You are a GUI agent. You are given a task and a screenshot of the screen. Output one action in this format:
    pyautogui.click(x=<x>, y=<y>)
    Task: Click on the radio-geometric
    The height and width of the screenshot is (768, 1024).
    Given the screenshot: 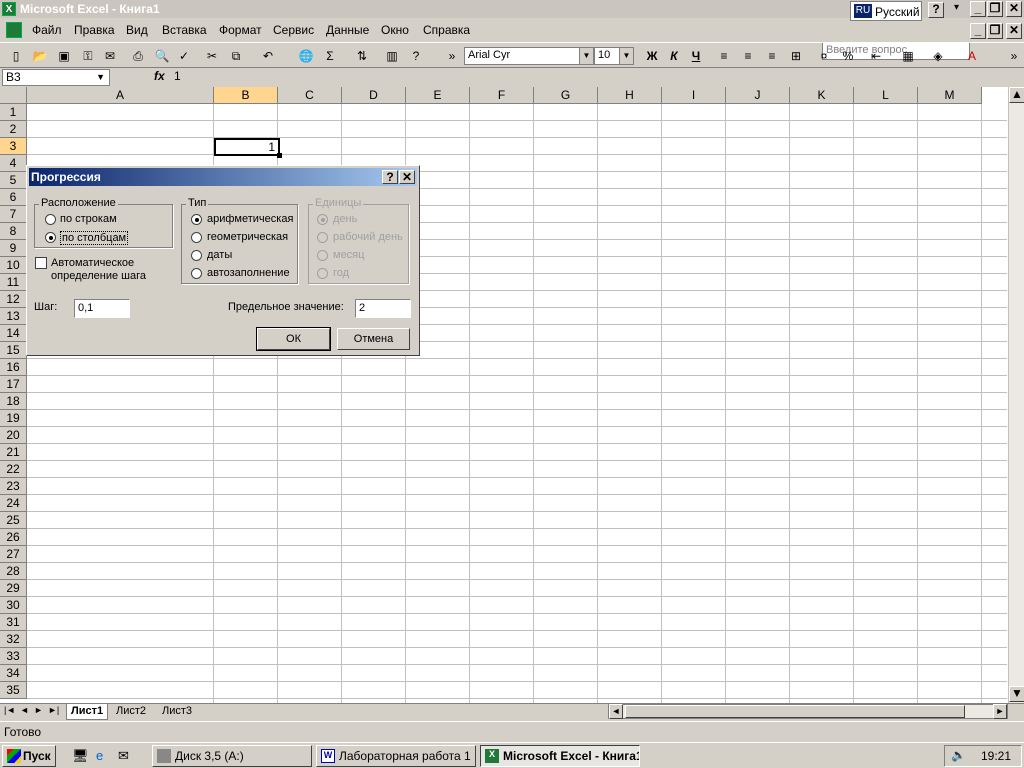 What is the action you would take?
    pyautogui.click(x=196, y=237)
    